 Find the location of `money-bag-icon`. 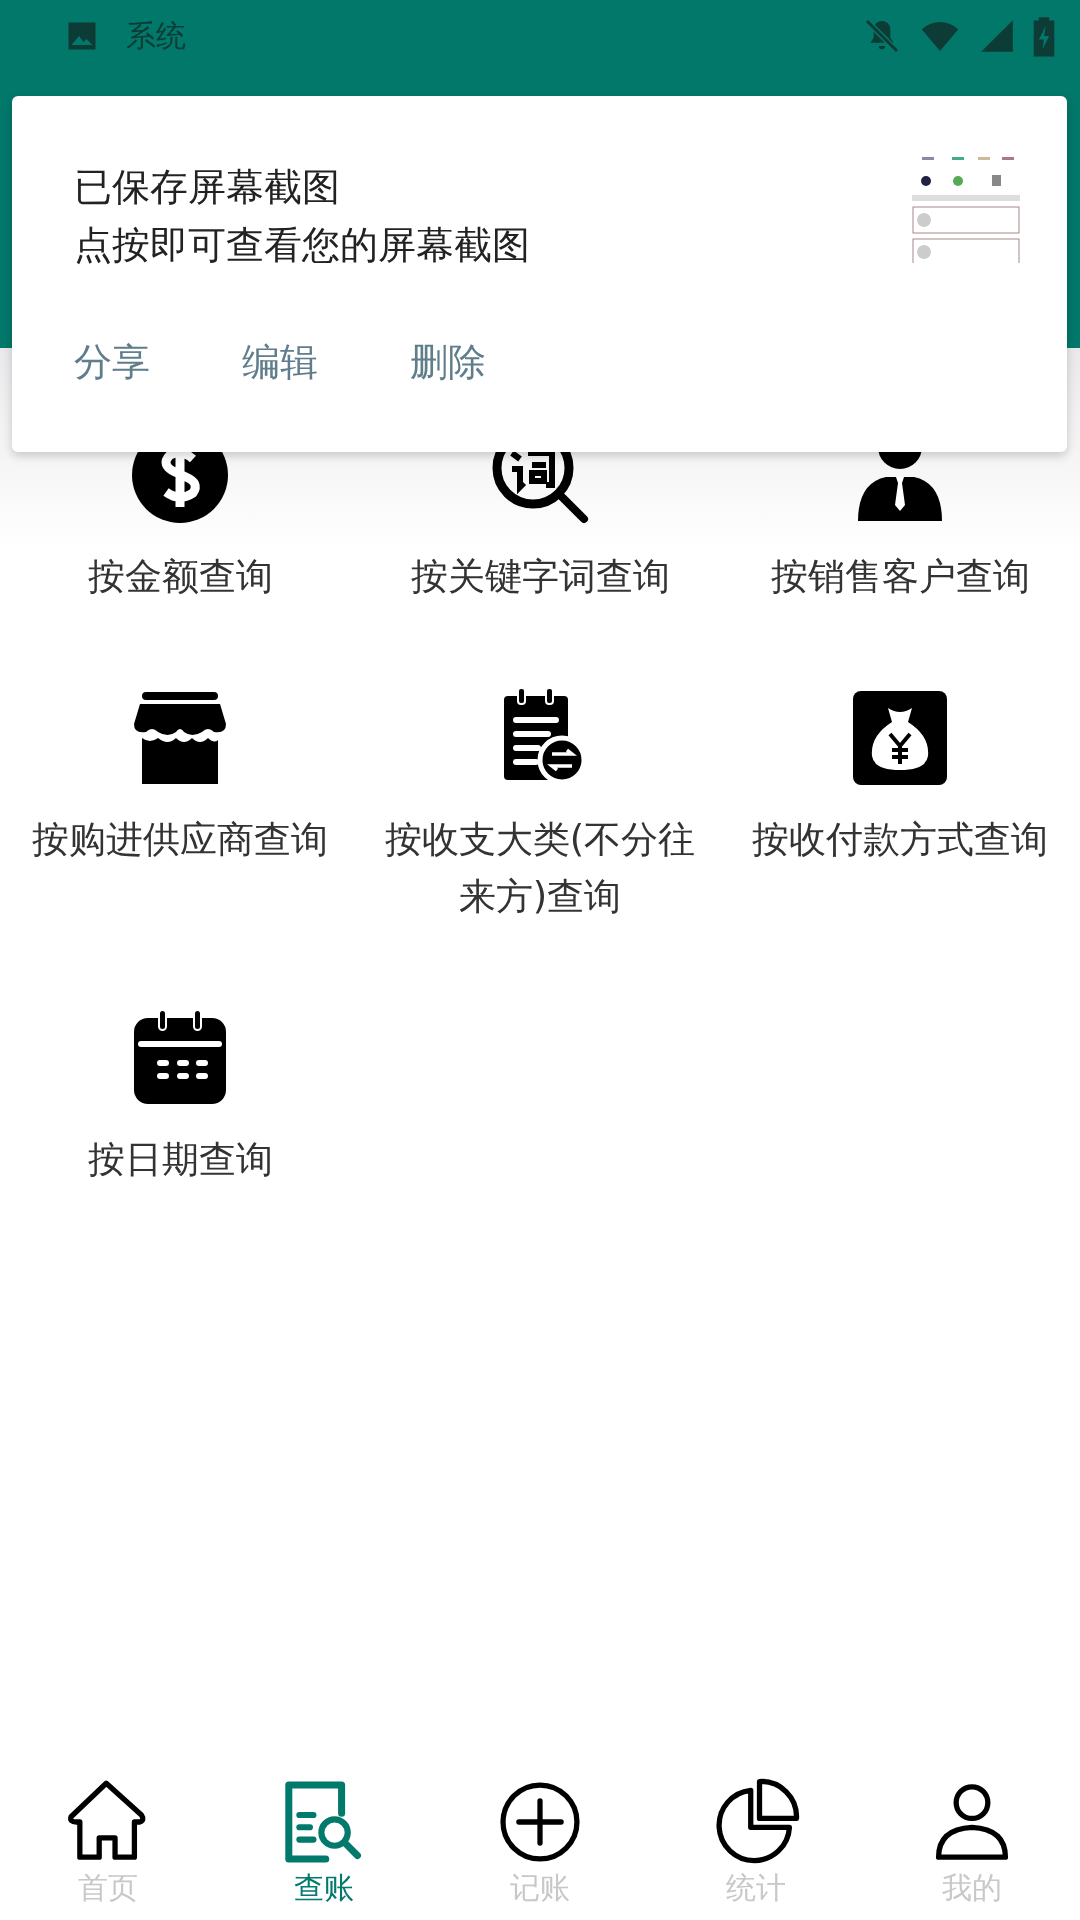

money-bag-icon is located at coordinates (900, 738).